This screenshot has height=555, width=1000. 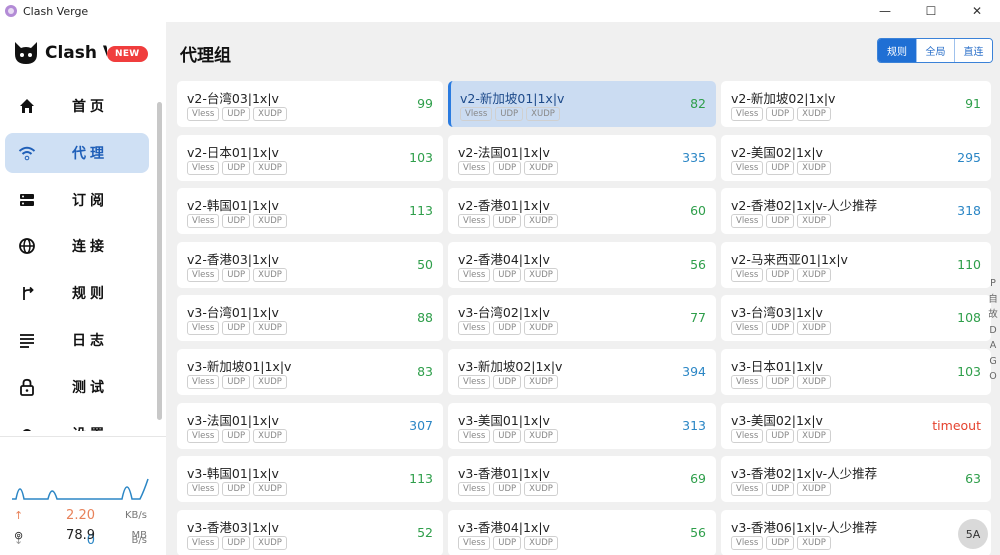 What do you see at coordinates (973, 478) in the screenshot?
I see `proxy-delay: 63` at bounding box center [973, 478].